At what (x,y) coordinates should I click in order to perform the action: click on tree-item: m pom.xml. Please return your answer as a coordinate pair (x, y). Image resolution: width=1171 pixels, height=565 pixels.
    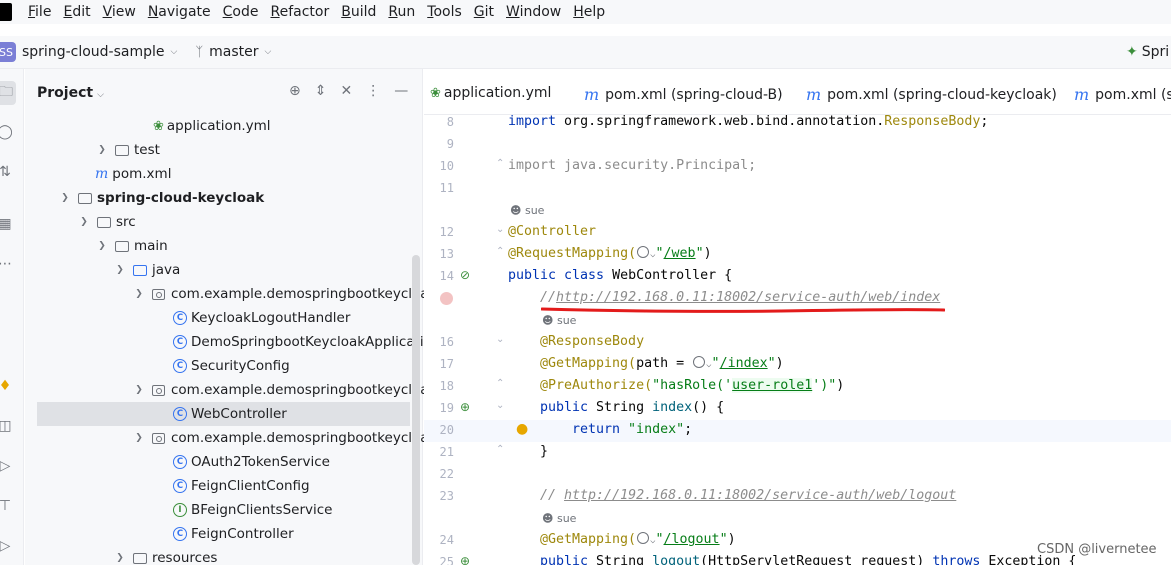
    Looking at the image, I should click on (133, 174).